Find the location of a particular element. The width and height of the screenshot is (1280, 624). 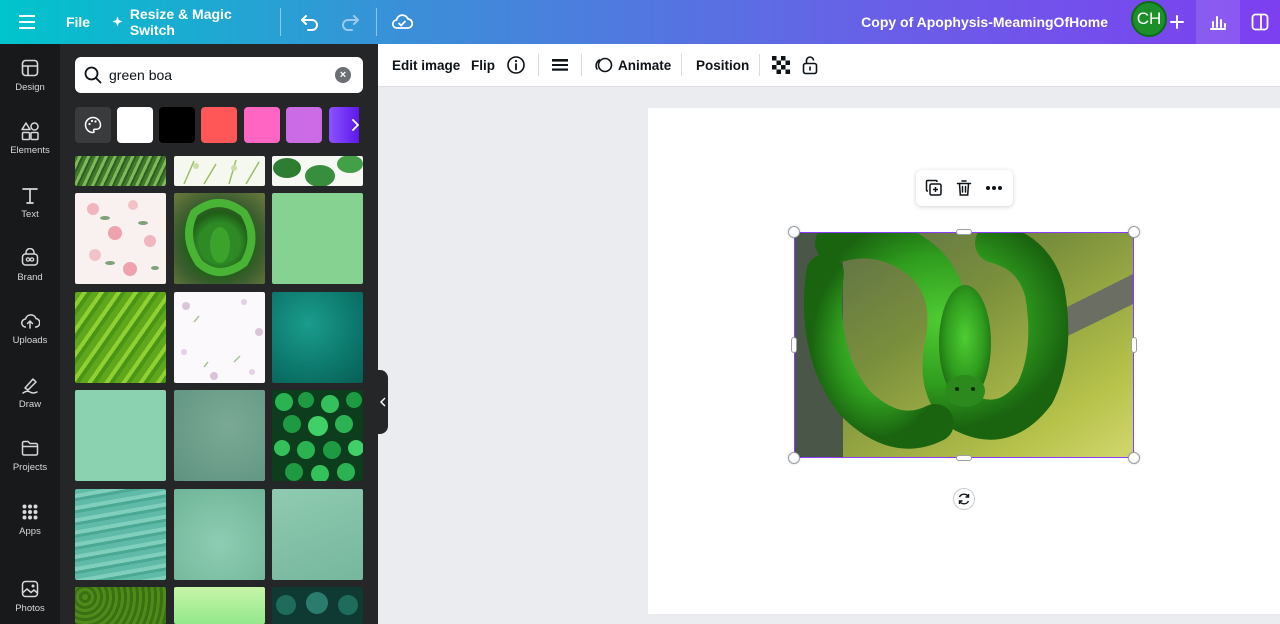

chevron-left-icon is located at coordinates (383, 402).